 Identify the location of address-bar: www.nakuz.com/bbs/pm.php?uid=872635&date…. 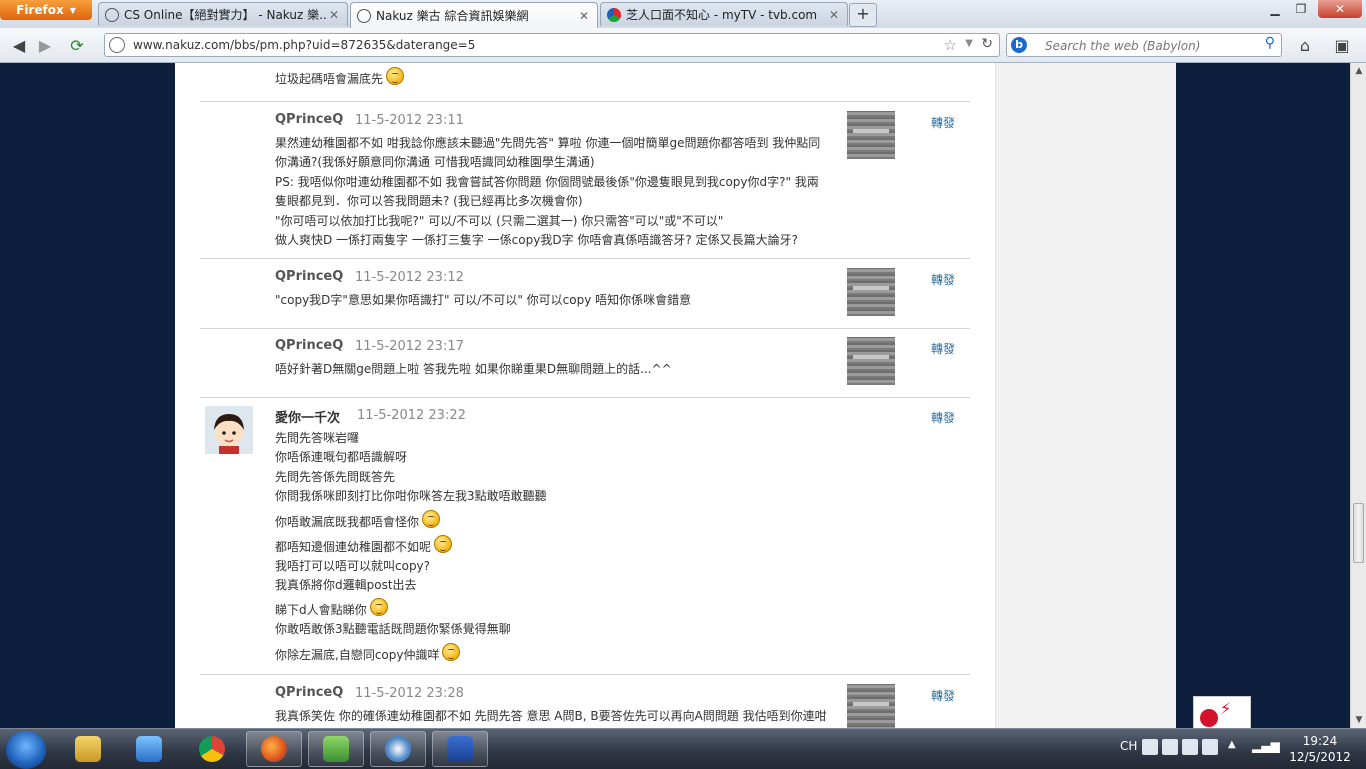
(552, 45).